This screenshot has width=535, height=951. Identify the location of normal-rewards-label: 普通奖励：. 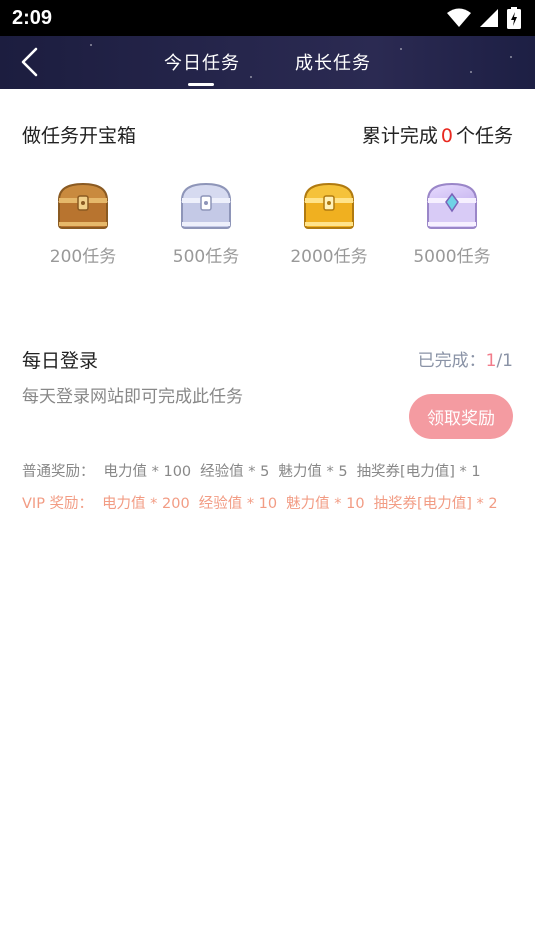
(58, 472).